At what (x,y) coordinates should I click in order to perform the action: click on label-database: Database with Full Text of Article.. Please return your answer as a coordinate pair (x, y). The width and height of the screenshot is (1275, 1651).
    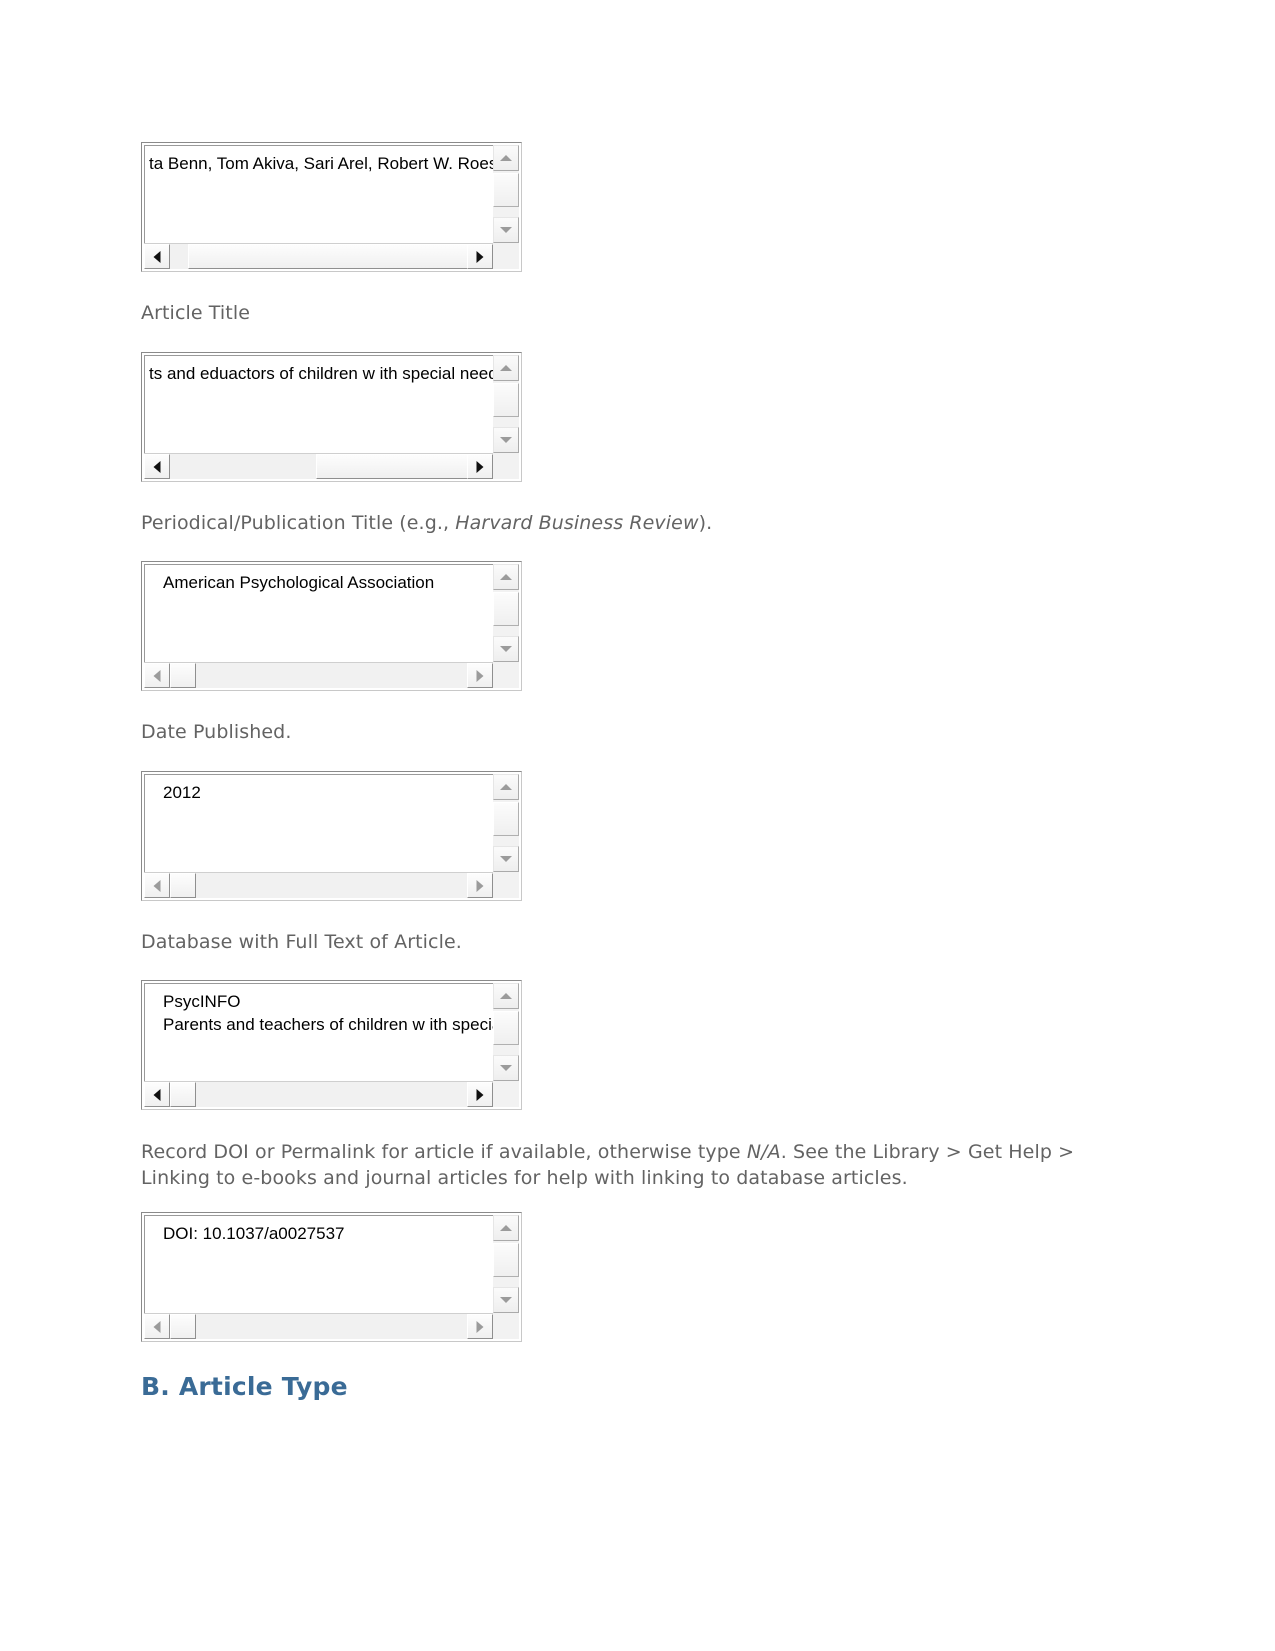
    Looking at the image, I should click on (301, 942).